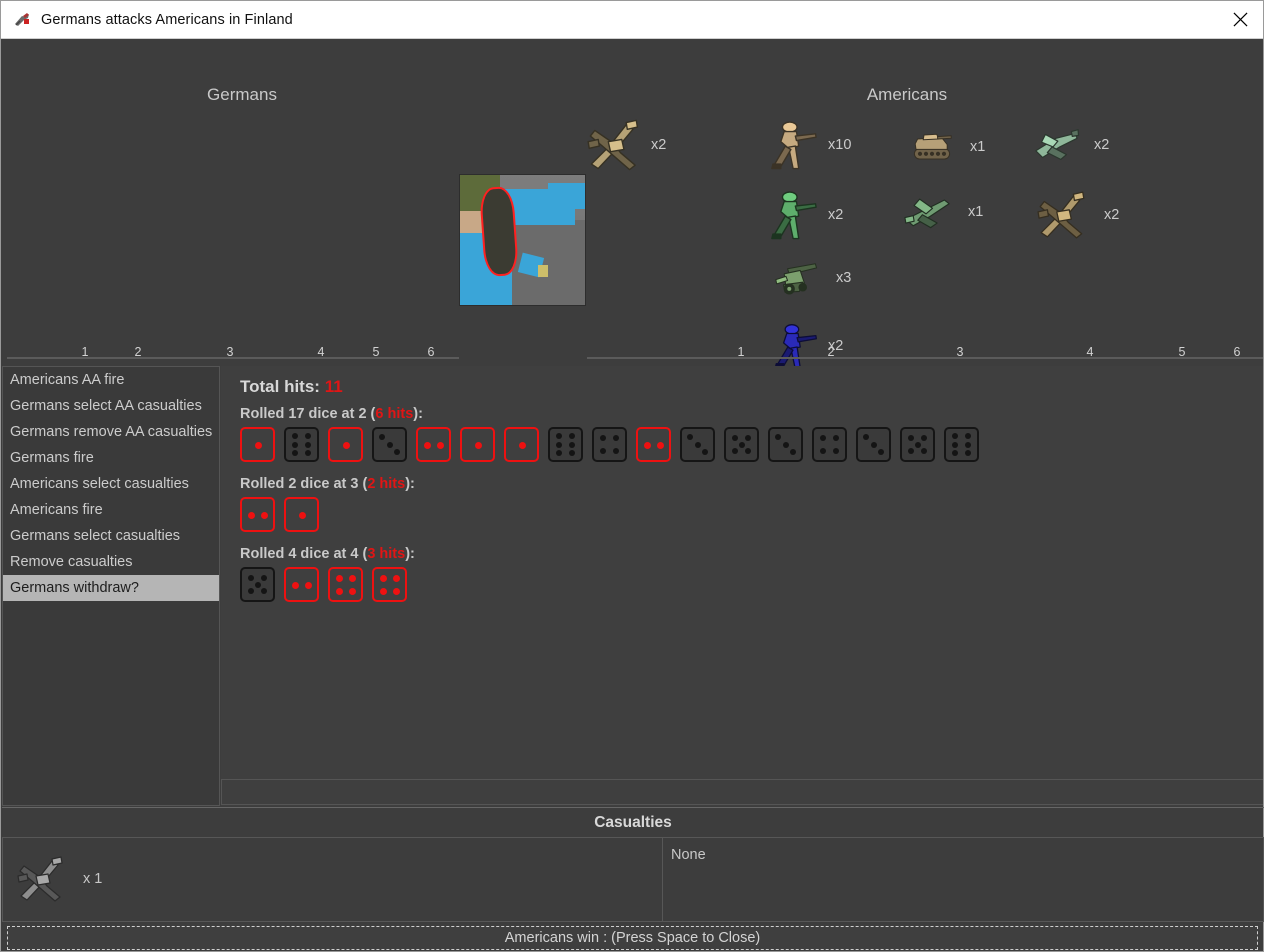 The height and width of the screenshot is (952, 1264). I want to click on battle-step-4: Americans select casualties, so click(111, 484).